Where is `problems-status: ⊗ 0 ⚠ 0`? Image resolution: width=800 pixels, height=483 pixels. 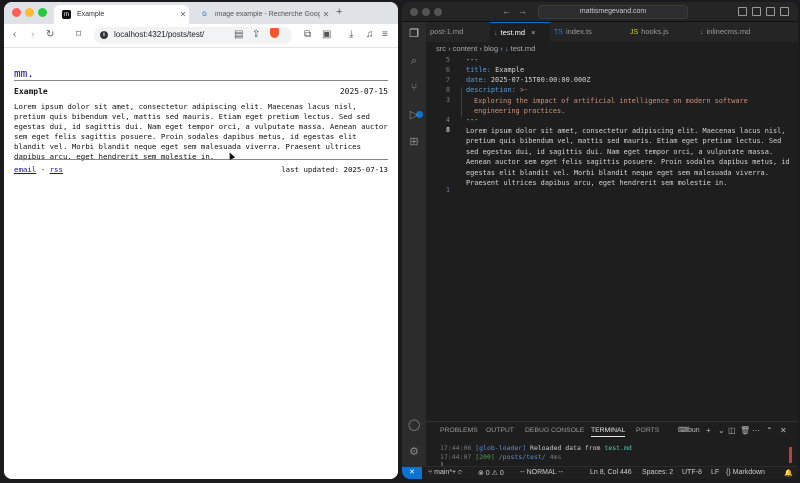 problems-status: ⊗ 0 ⚠ 0 is located at coordinates (491, 473).